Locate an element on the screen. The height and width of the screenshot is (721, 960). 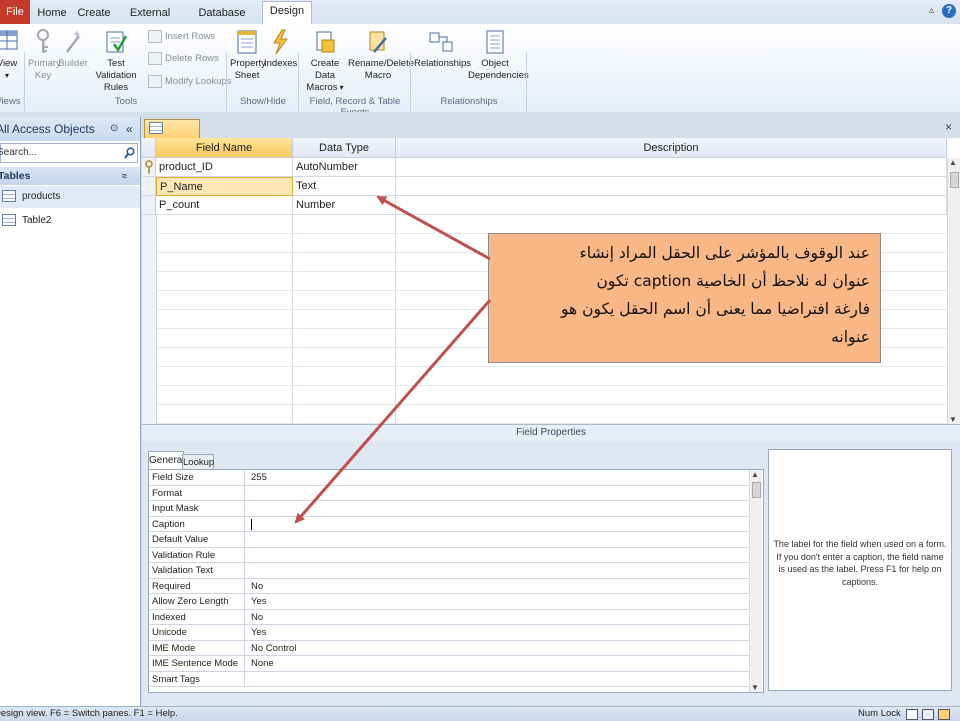
row-selector-column is located at coordinates (149, 319).